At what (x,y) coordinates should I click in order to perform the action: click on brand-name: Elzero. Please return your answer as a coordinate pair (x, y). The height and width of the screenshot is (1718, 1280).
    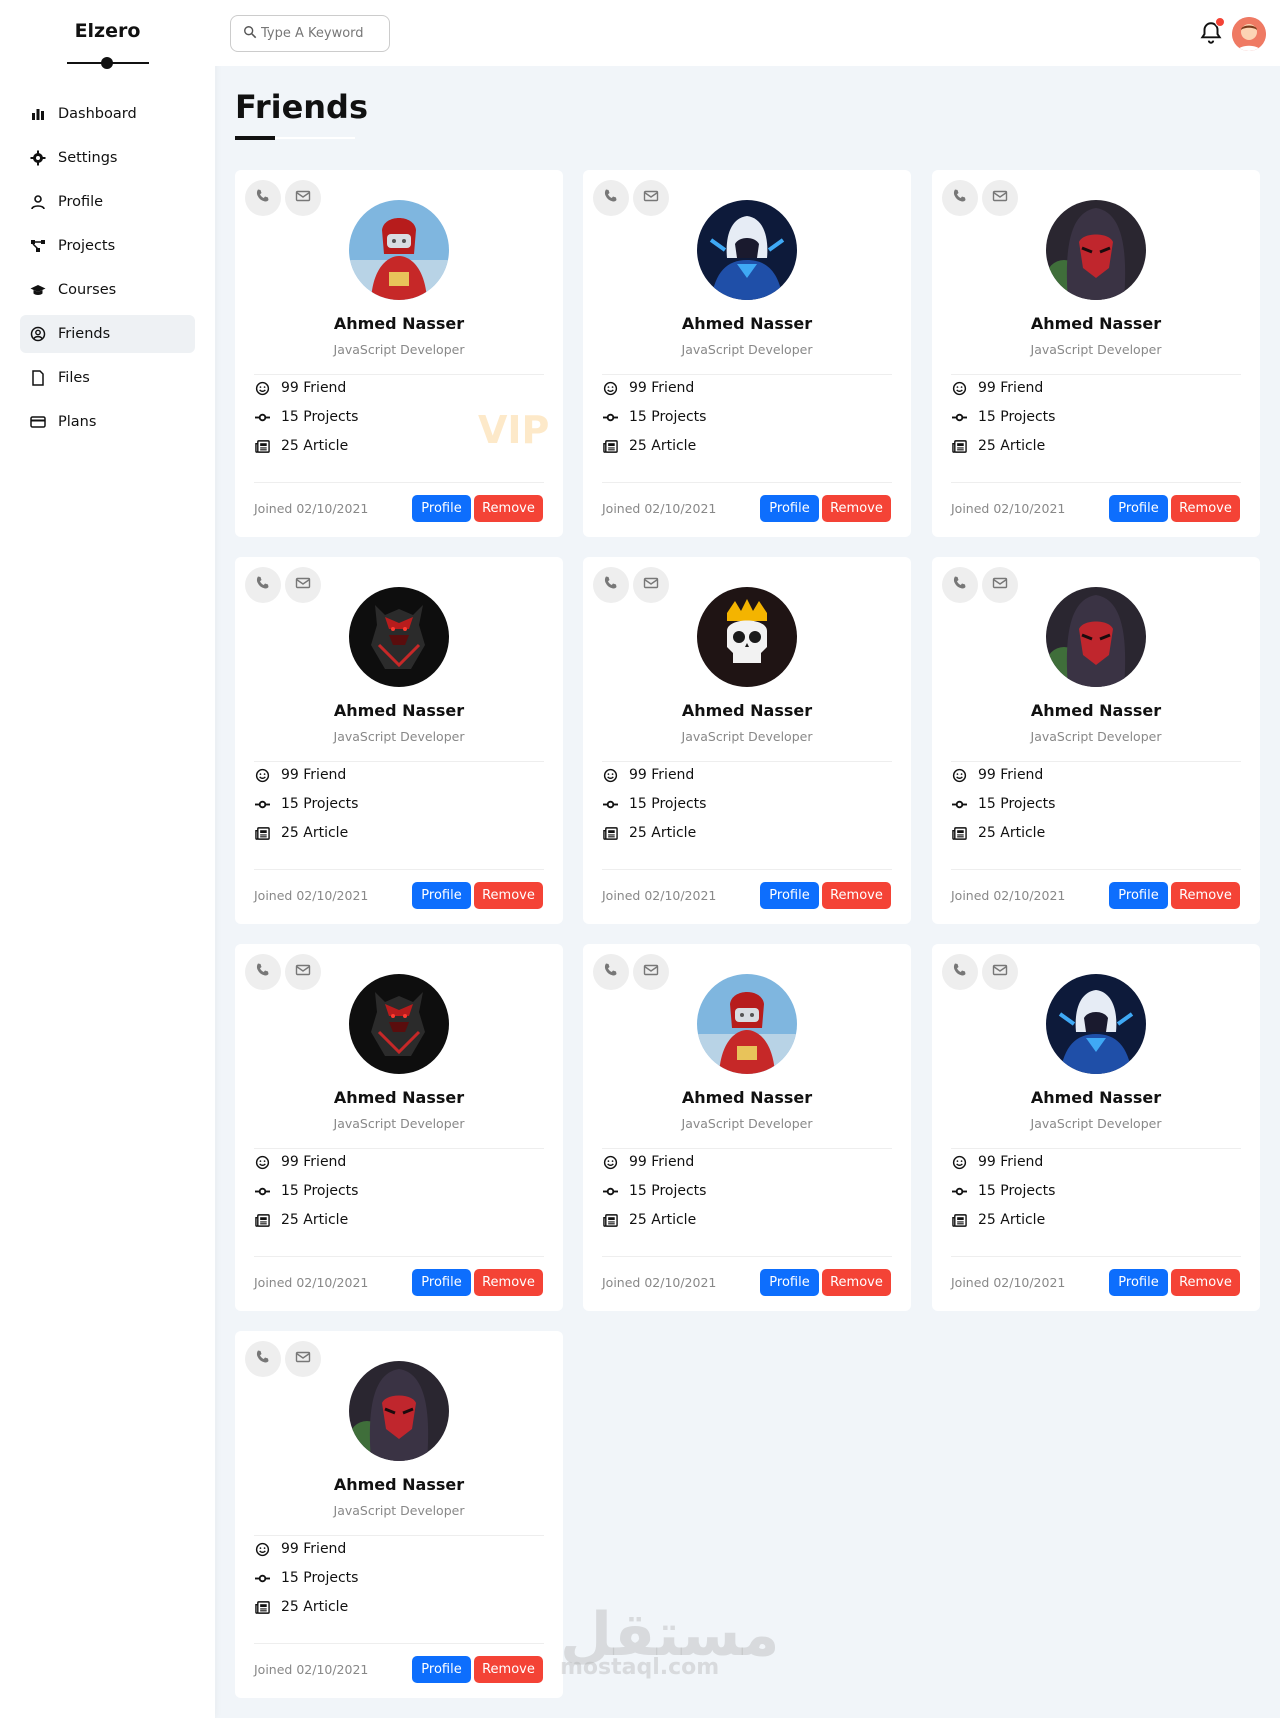
    Looking at the image, I should click on (107, 31).